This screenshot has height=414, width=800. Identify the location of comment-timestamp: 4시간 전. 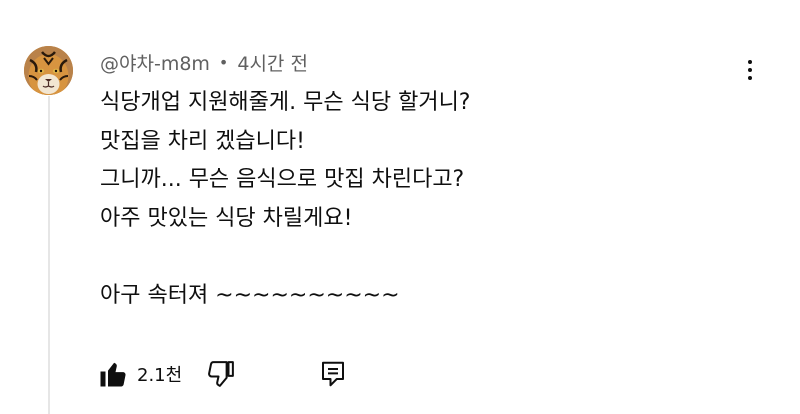
(272, 62).